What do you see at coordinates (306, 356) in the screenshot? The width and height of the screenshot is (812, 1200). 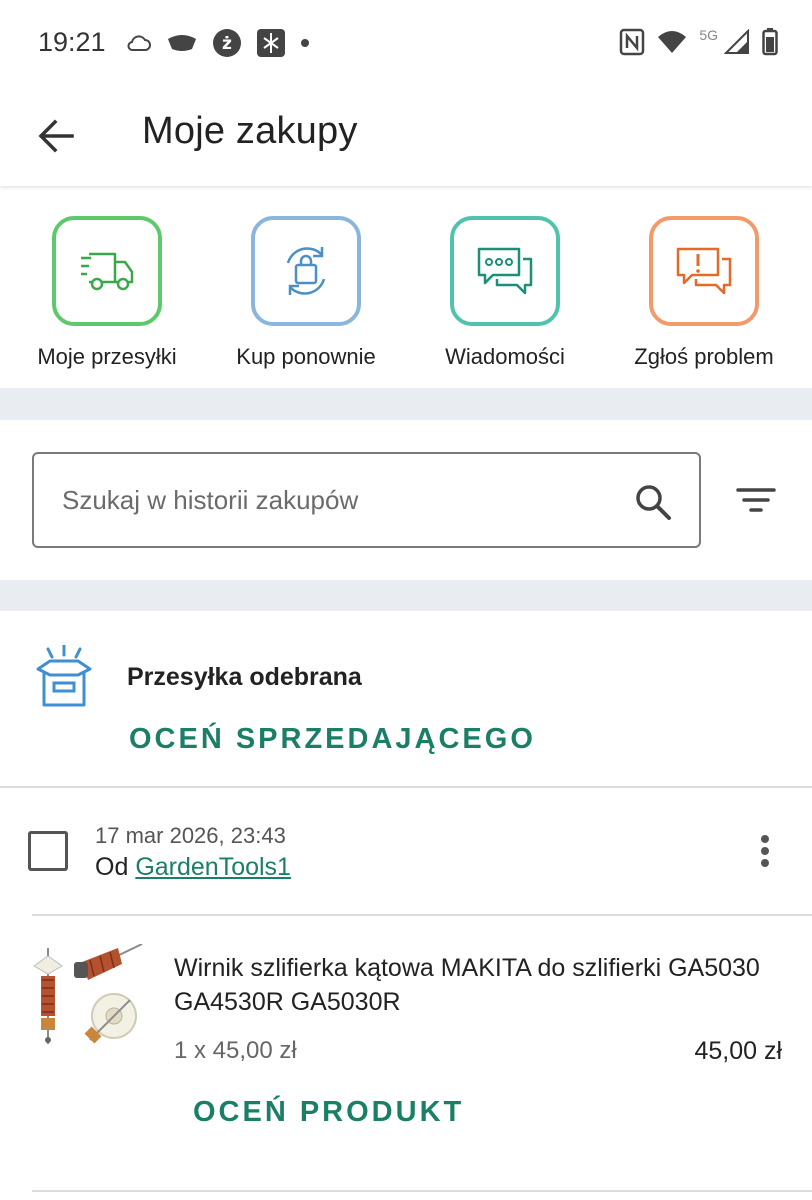 I see `buy-again-label: Kup ponownie` at bounding box center [306, 356].